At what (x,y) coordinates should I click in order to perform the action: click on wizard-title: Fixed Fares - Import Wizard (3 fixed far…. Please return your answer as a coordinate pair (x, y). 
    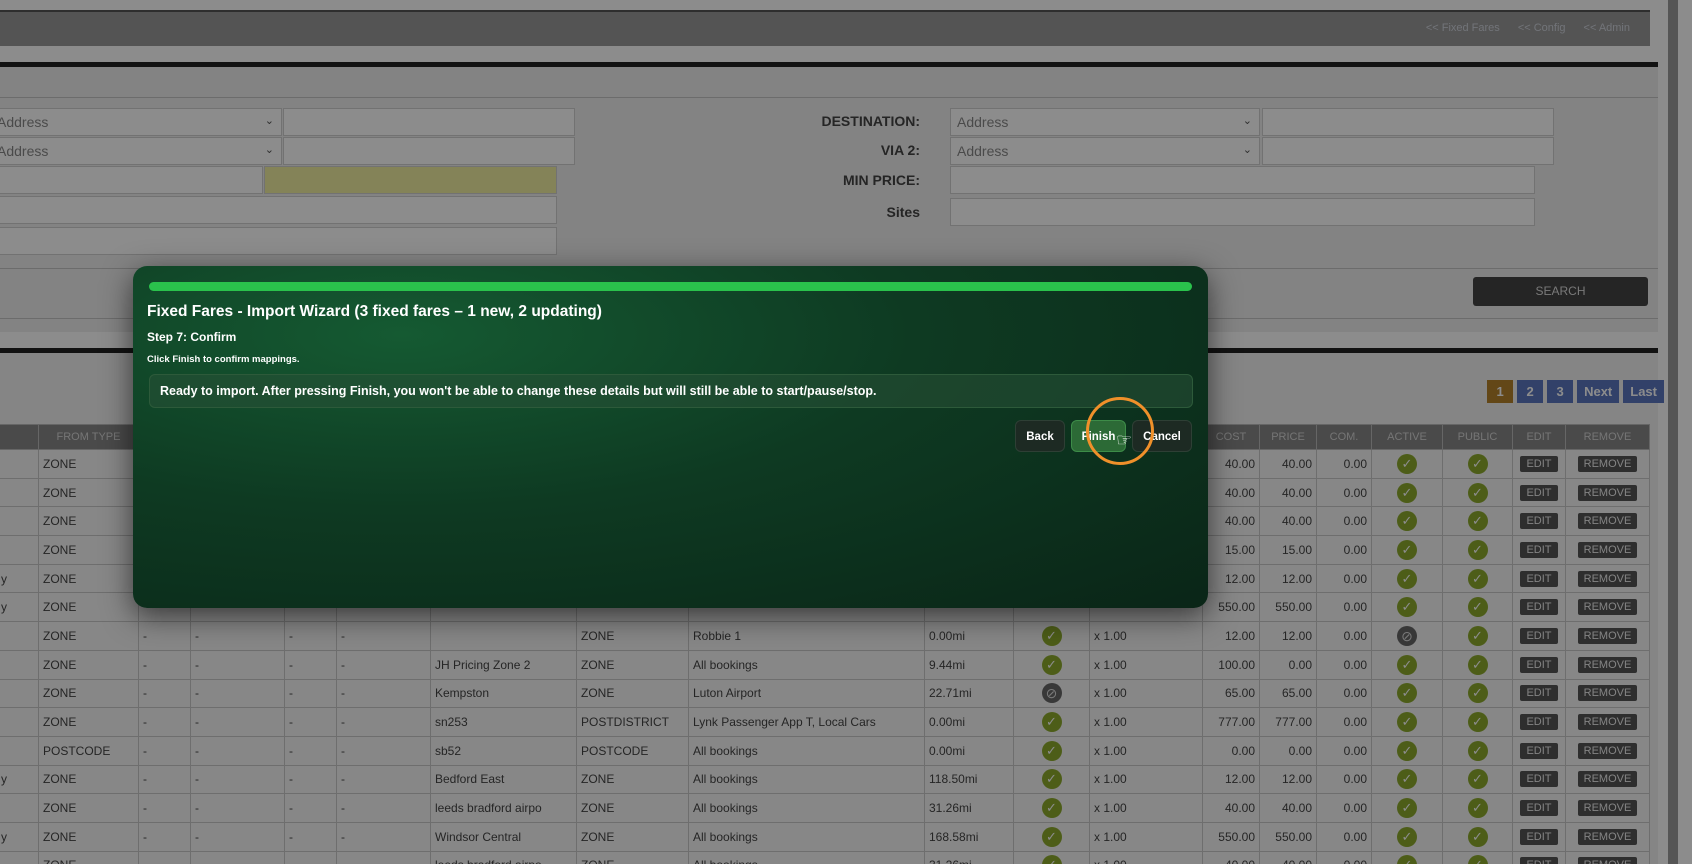
    Looking at the image, I should click on (374, 311).